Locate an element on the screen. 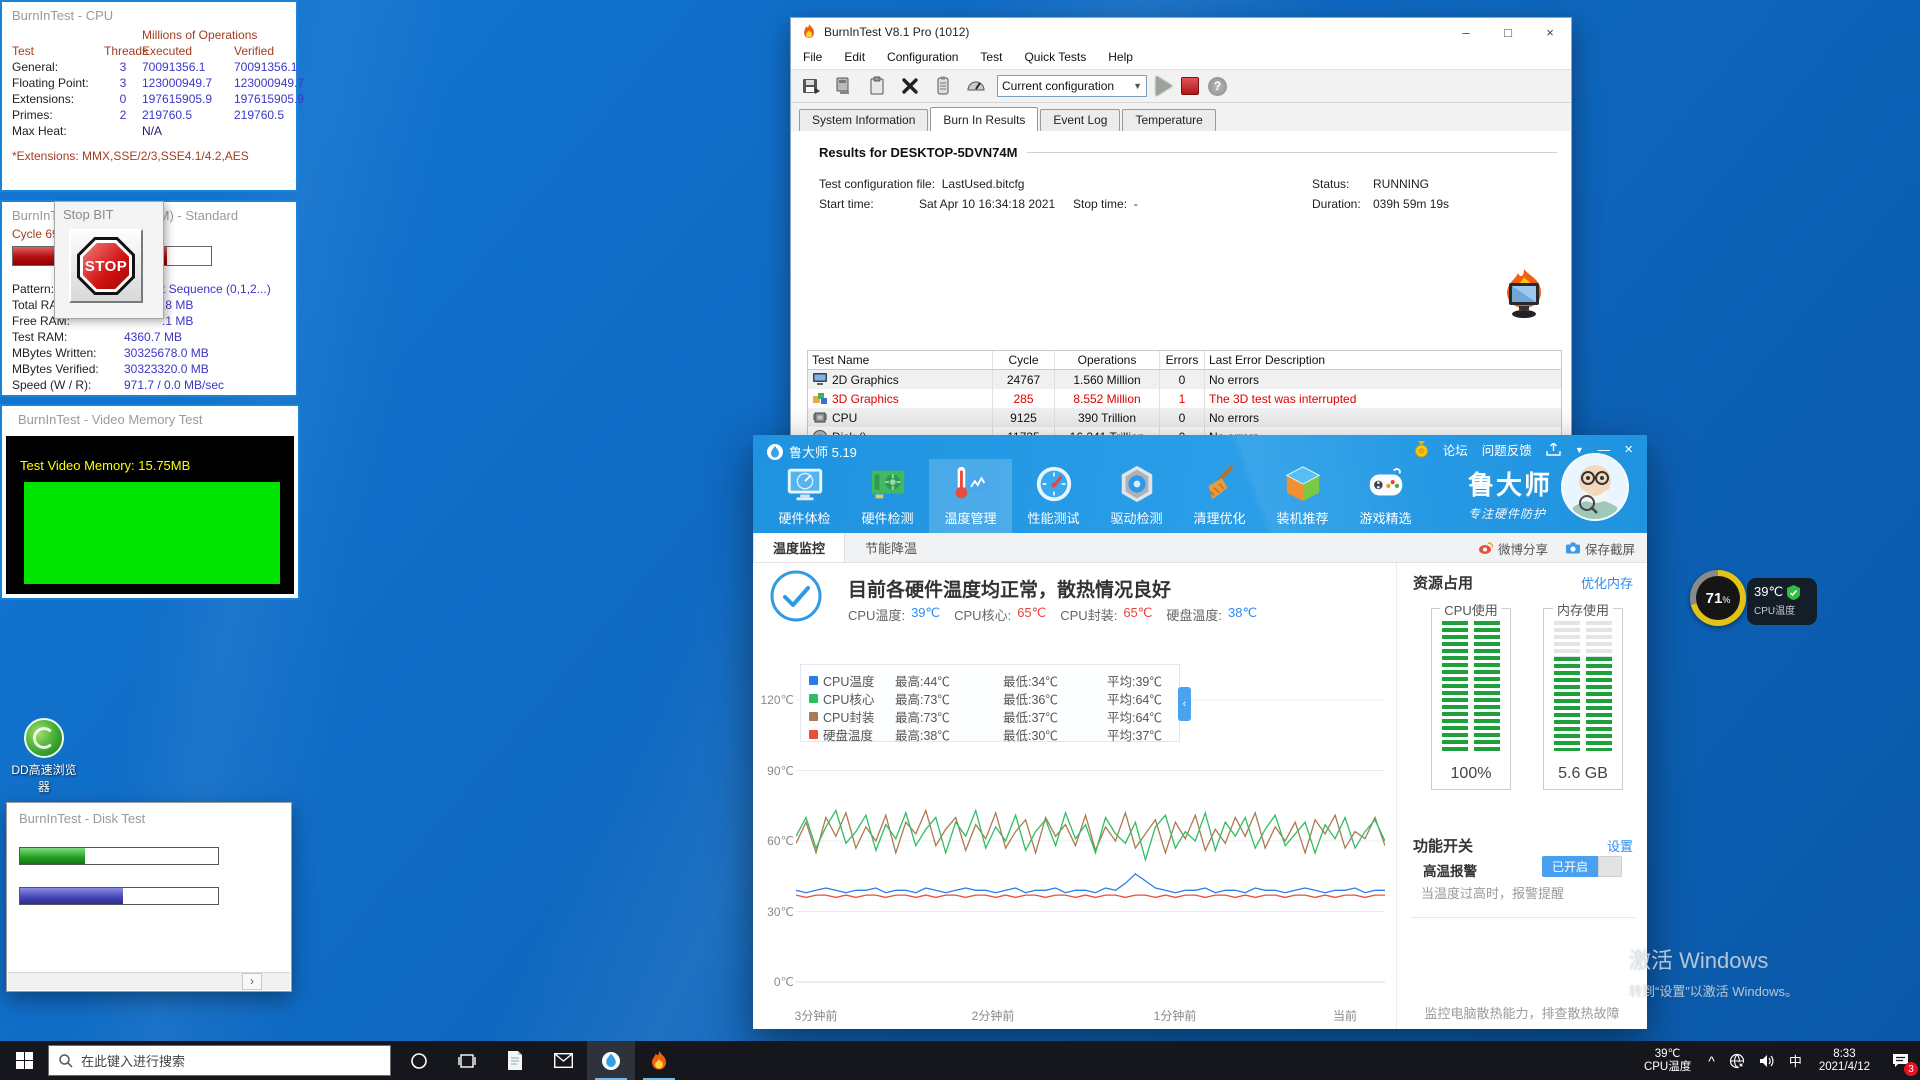  save-results-icon is located at coordinates (811, 86).